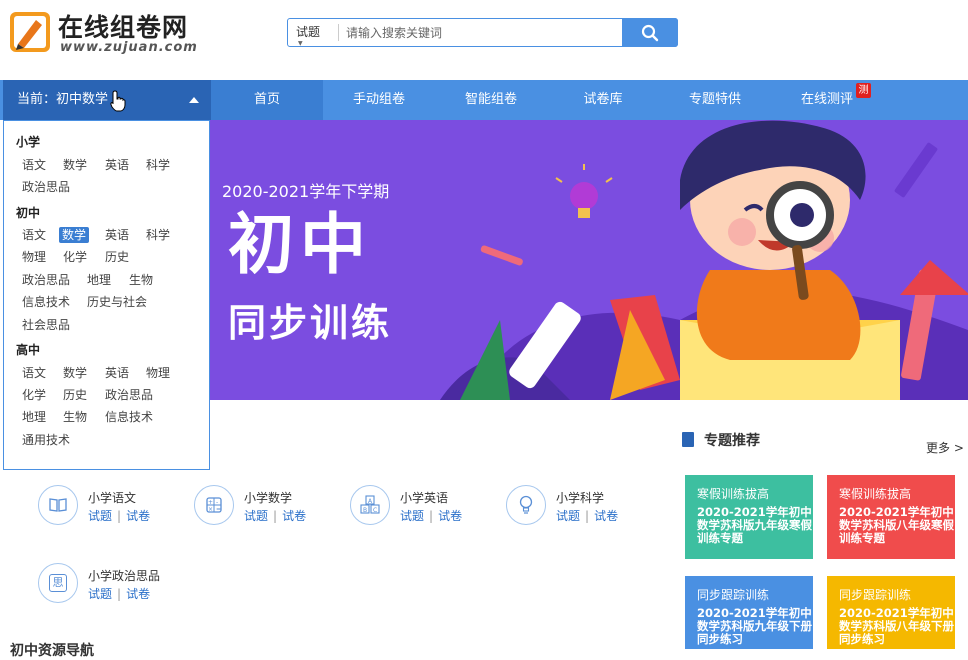  What do you see at coordinates (485, 395) in the screenshot?
I see `carousel-dots` at bounding box center [485, 395].